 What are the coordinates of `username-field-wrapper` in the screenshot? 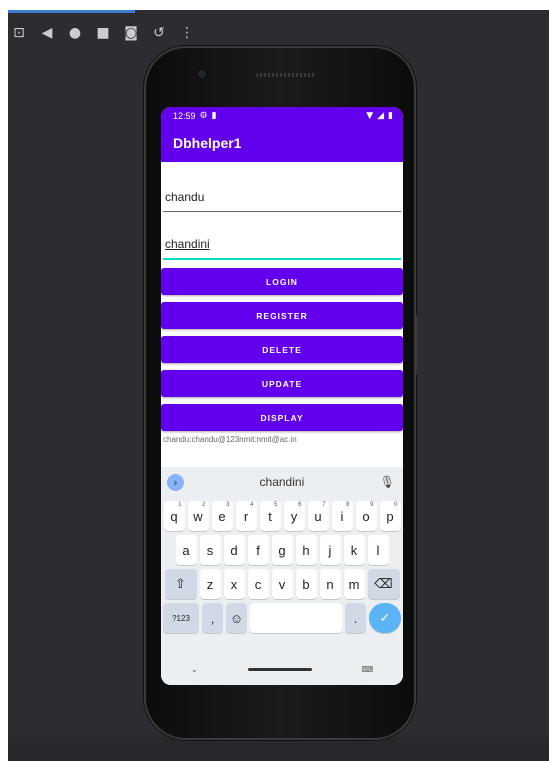 It's located at (282, 188).